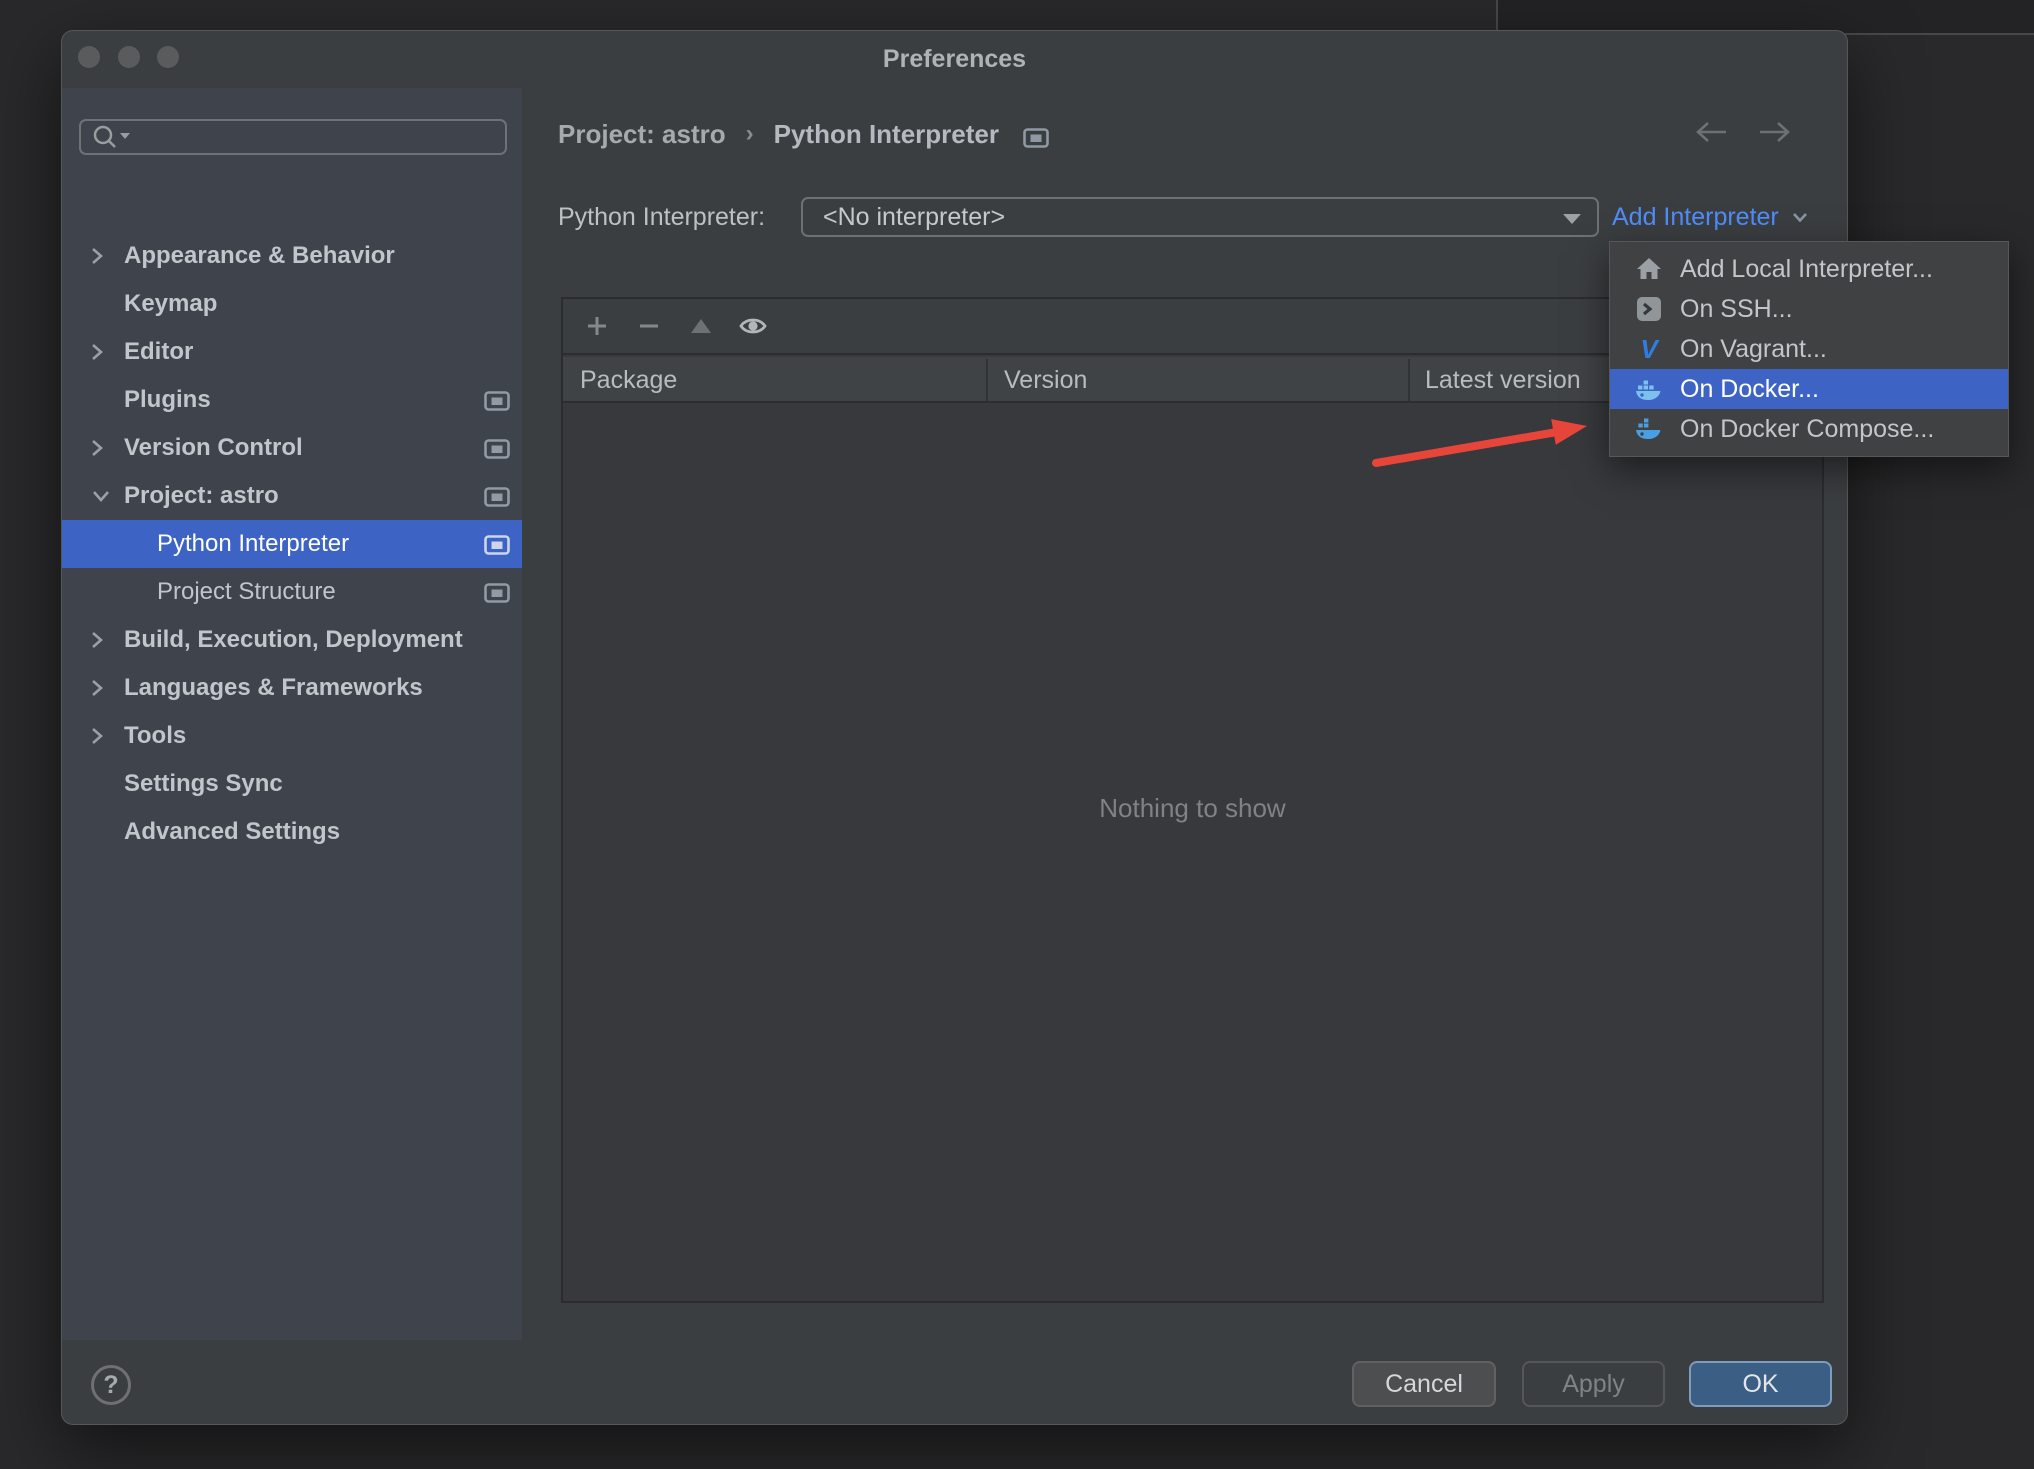 This screenshot has width=2034, height=1469. What do you see at coordinates (1712, 136) in the screenshot?
I see `back-arrow-icon` at bounding box center [1712, 136].